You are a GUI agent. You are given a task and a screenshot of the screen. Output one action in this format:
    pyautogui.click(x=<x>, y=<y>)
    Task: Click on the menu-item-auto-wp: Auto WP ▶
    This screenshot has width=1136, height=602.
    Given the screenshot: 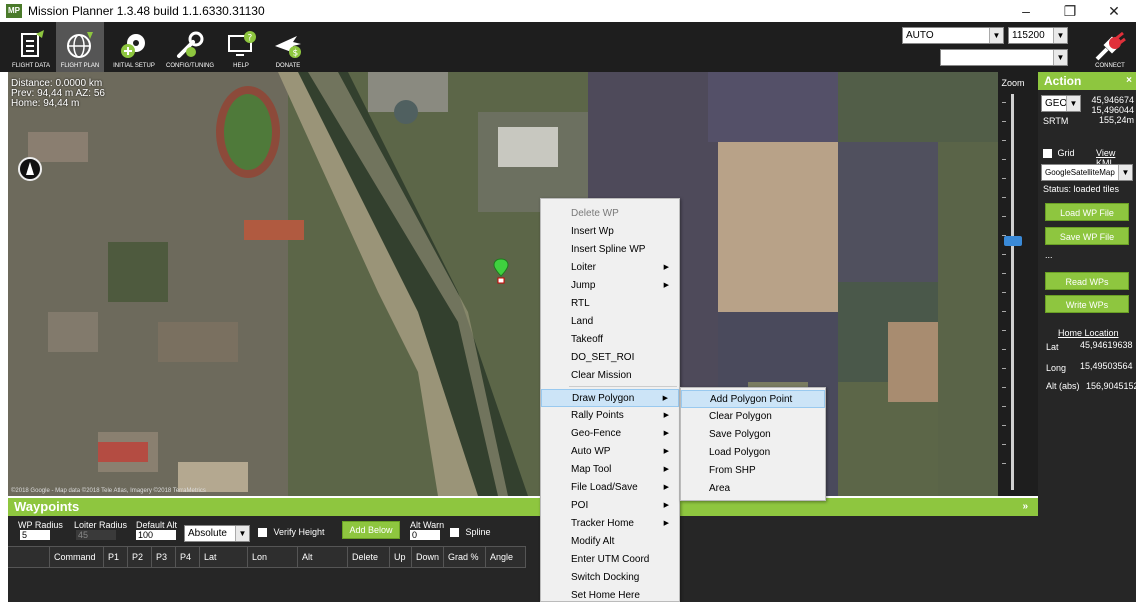 What is the action you would take?
    pyautogui.click(x=610, y=452)
    